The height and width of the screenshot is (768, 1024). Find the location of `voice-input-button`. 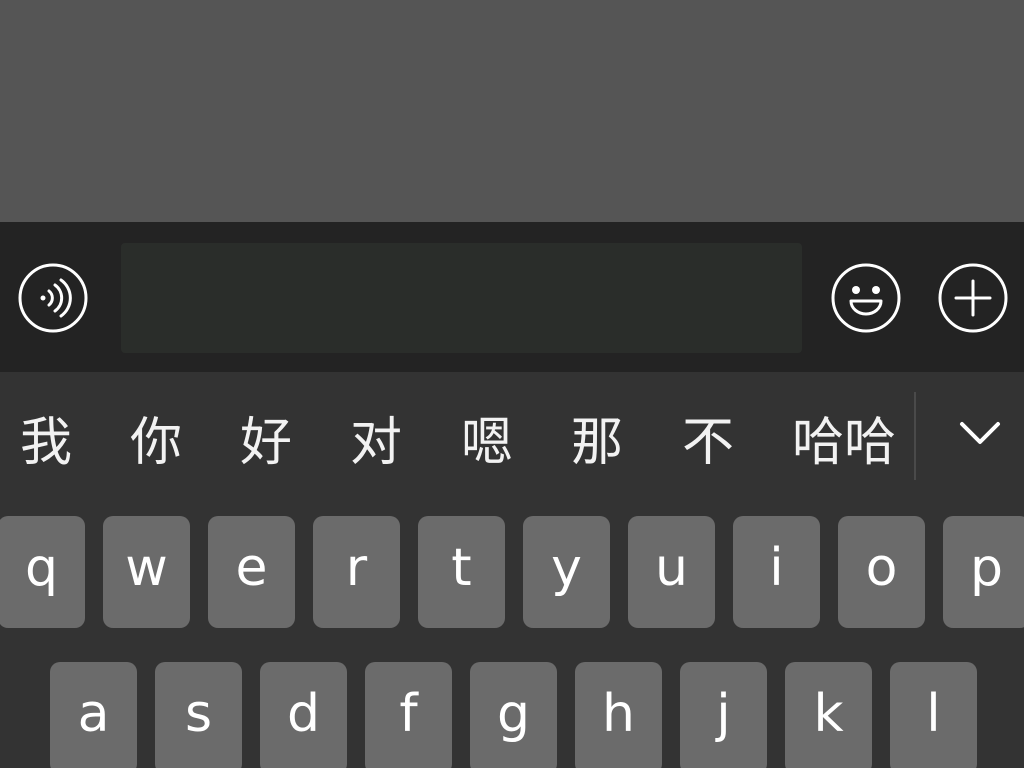

voice-input-button is located at coordinates (53, 298).